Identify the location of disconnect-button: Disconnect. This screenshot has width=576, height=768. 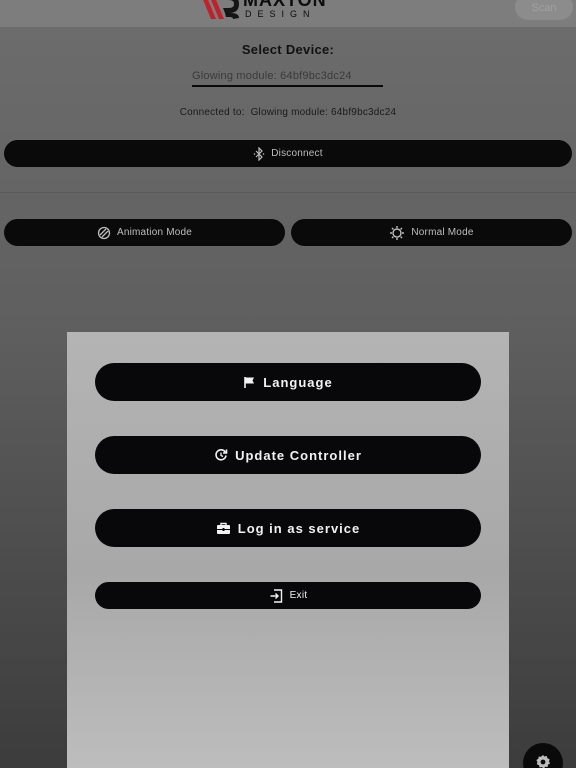
(288, 153).